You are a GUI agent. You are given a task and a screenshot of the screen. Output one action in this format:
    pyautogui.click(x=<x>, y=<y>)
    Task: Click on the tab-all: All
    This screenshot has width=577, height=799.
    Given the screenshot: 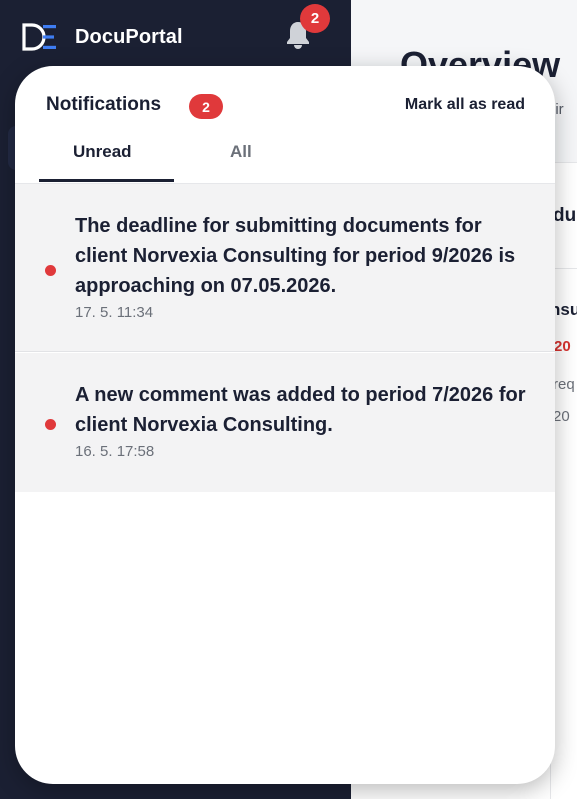 What is the action you would take?
    pyautogui.click(x=241, y=152)
    